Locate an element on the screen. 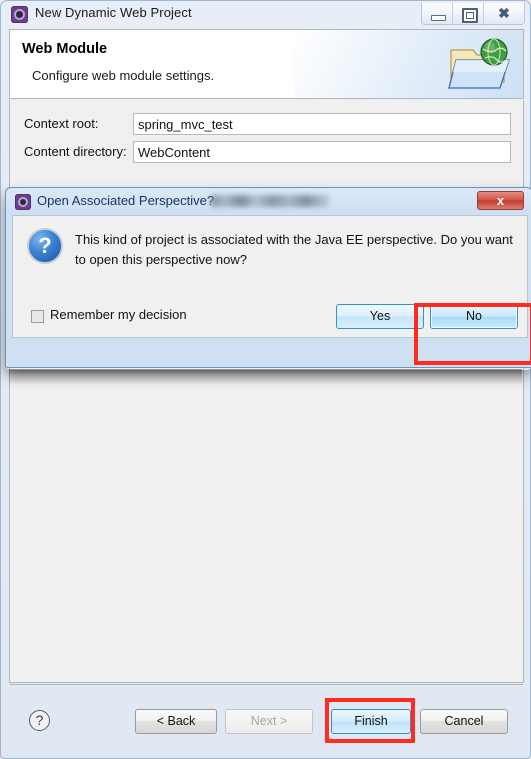  close-icon: ✖ is located at coordinates (504, 13).